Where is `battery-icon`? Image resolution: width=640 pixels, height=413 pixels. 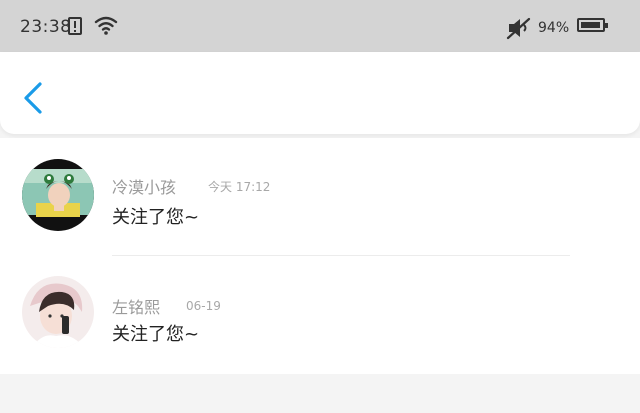
battery-icon is located at coordinates (592, 25).